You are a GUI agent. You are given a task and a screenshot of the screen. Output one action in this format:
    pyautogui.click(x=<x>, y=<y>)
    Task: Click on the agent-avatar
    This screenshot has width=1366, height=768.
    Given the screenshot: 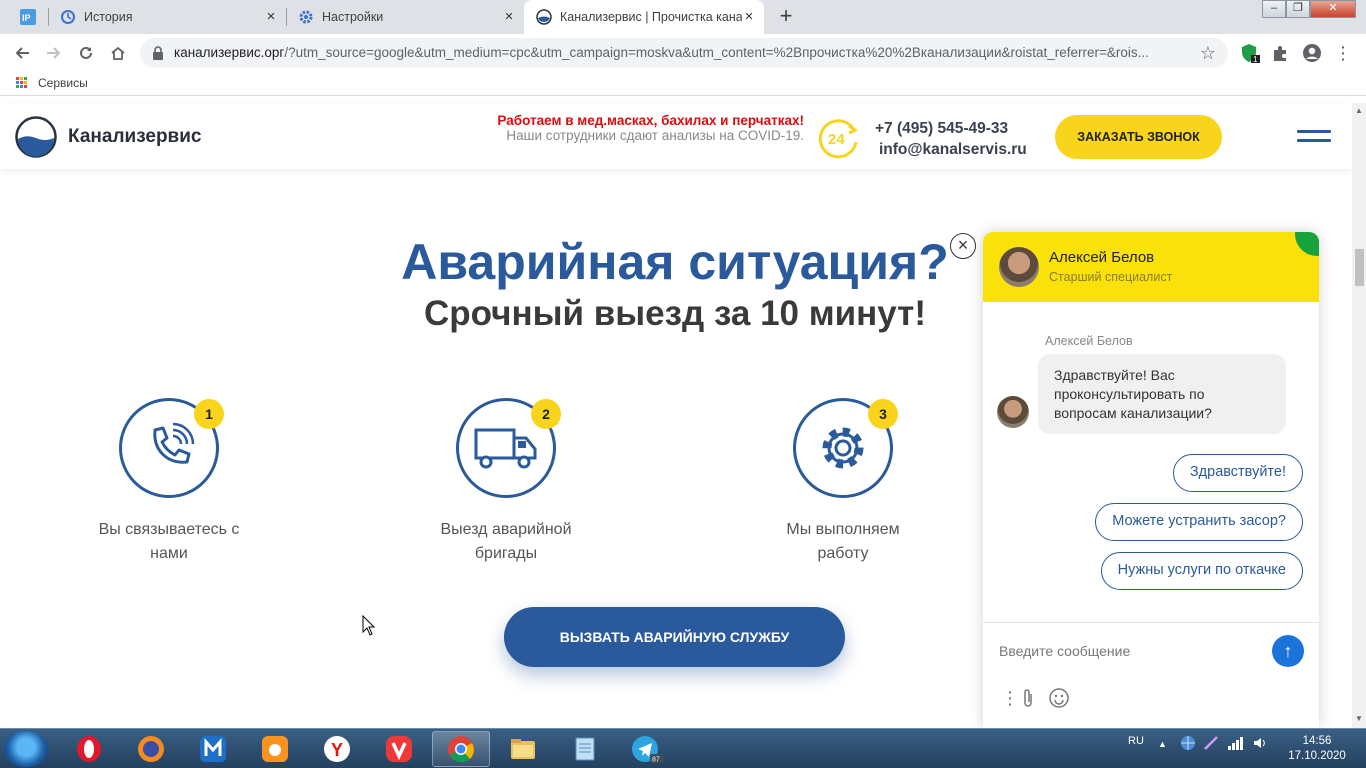 What is the action you would take?
    pyautogui.click(x=1019, y=267)
    